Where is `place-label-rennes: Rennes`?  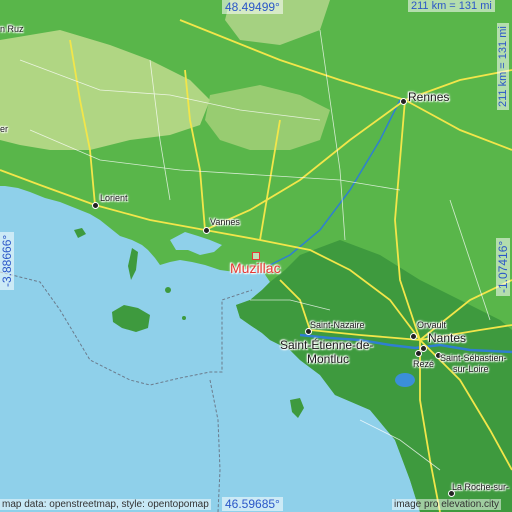
place-label-rennes: Rennes is located at coordinates (429, 97).